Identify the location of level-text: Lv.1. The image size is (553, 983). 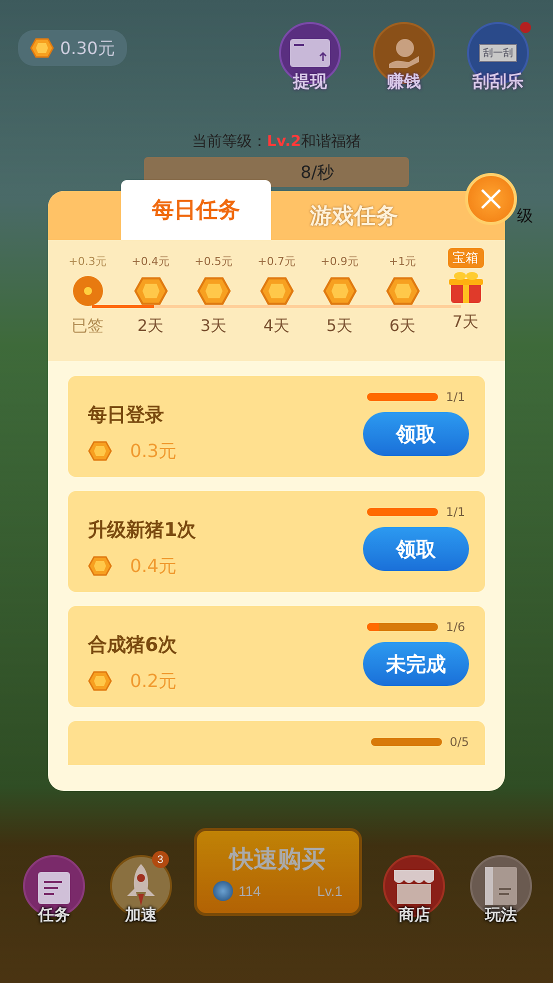
(329, 891).